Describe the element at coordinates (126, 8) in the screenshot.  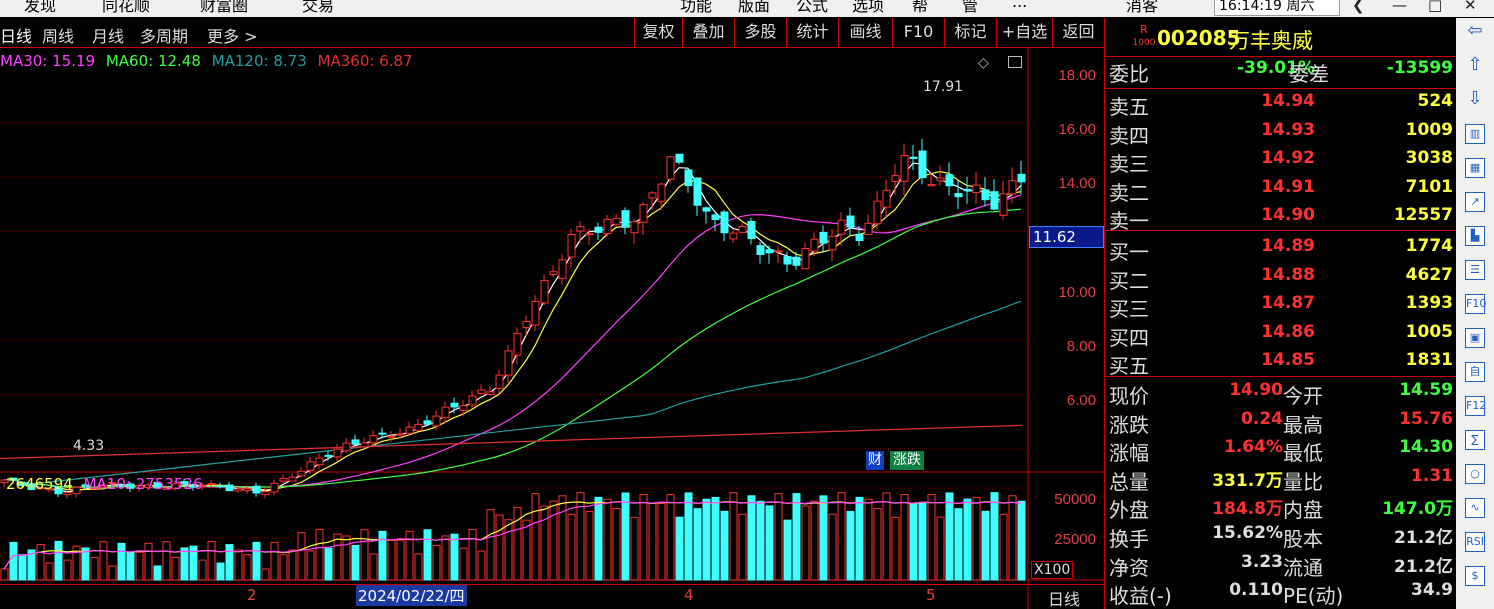
I see `menu-item-ths: 同花顺` at that location.